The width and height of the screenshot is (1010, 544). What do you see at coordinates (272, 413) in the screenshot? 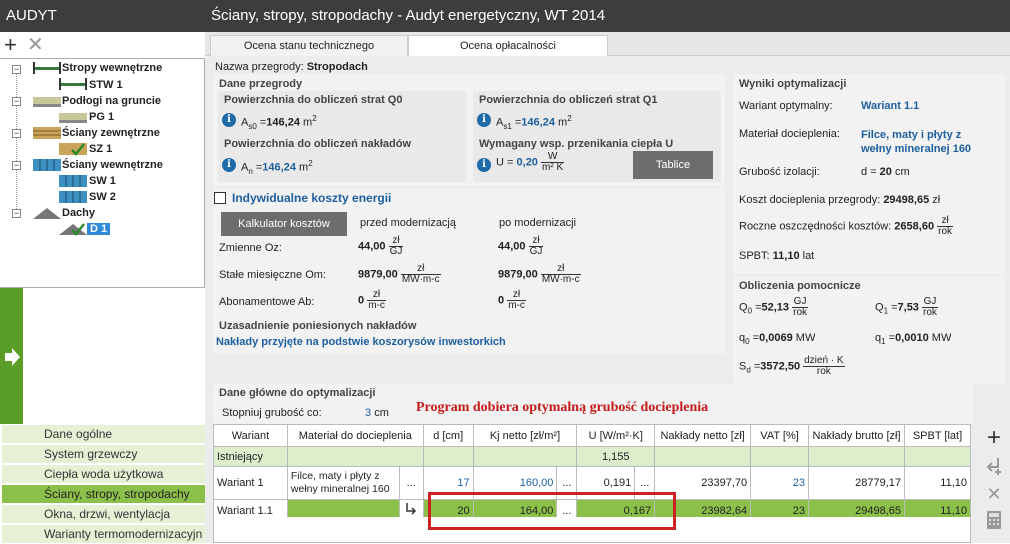
I see `step-label: Stopniuj grubość co:` at bounding box center [272, 413].